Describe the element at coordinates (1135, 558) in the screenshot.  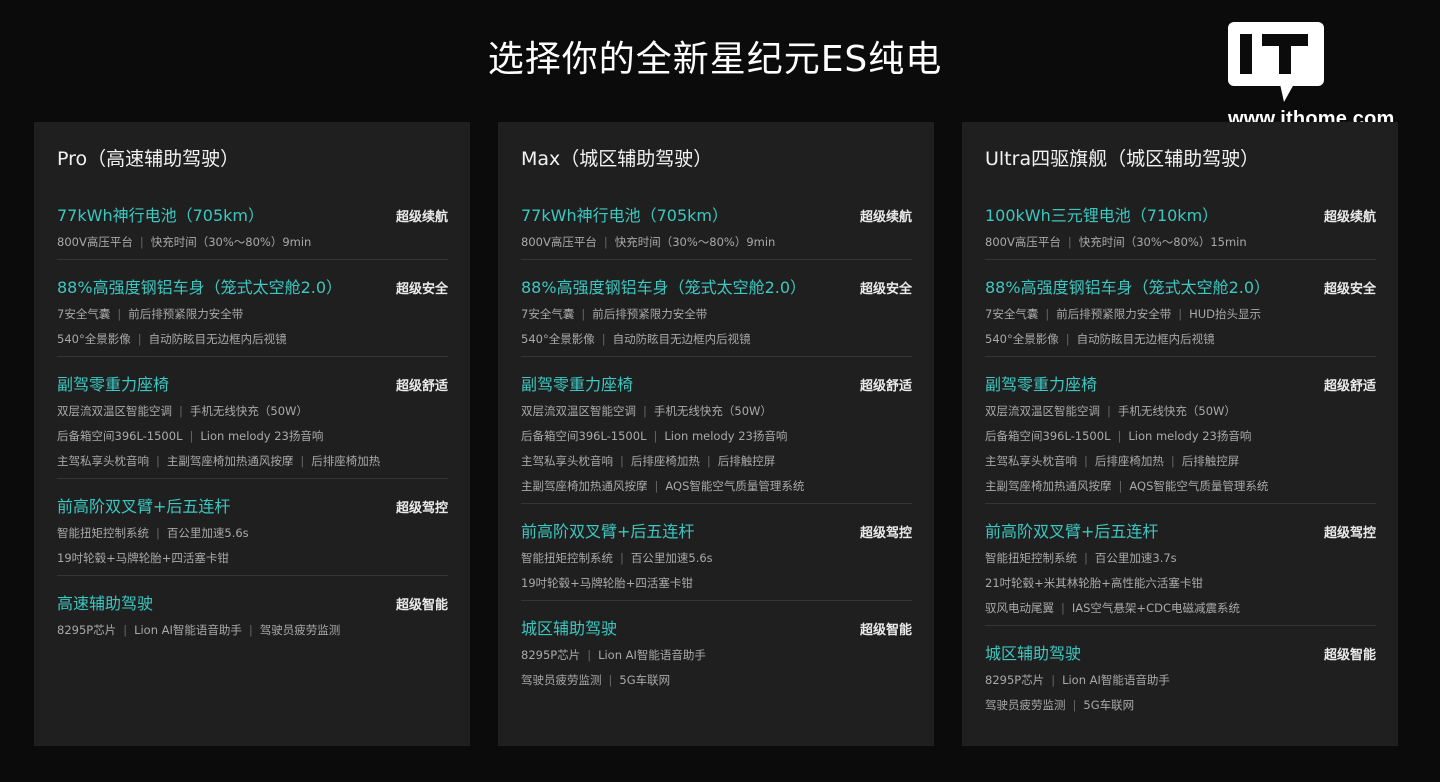
I see `feature-item: 百公里加速3.7s` at that location.